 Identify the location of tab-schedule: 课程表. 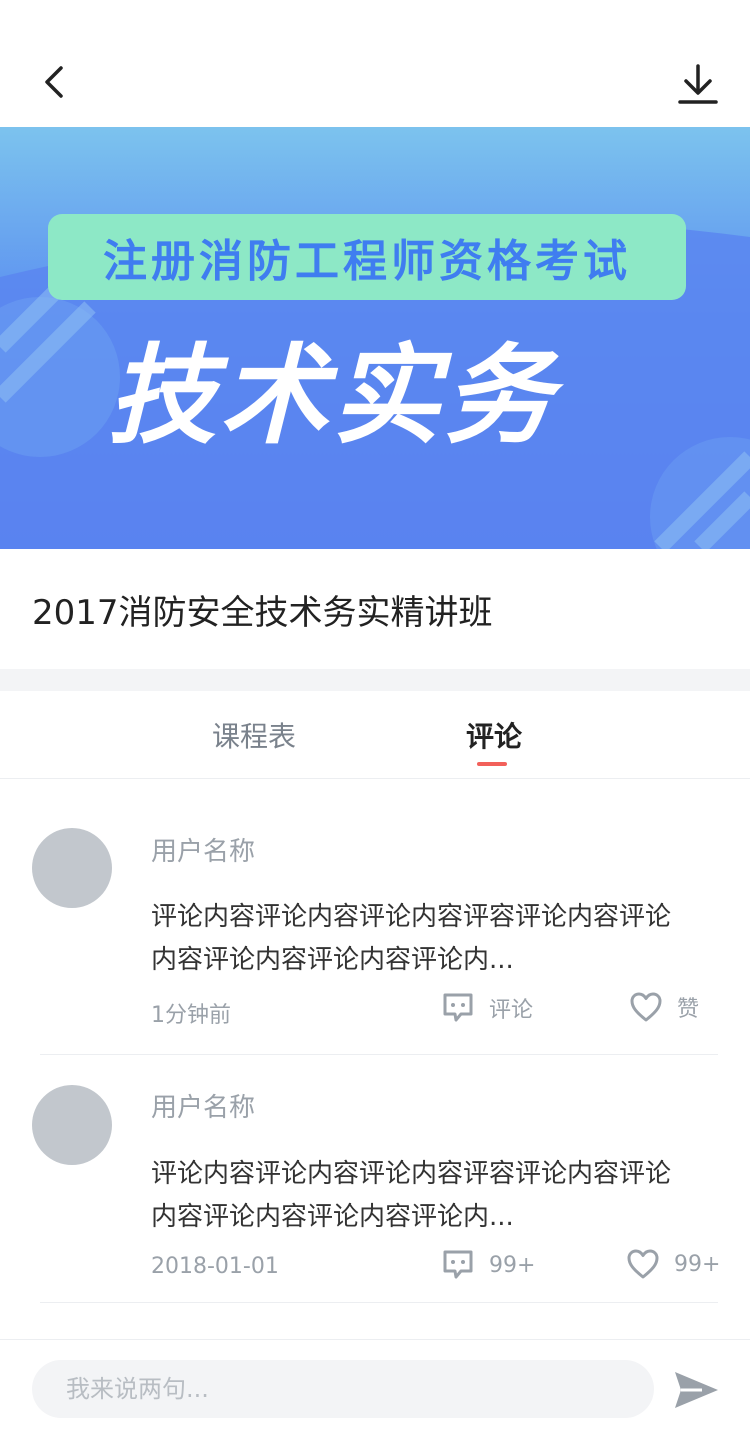
(254, 735).